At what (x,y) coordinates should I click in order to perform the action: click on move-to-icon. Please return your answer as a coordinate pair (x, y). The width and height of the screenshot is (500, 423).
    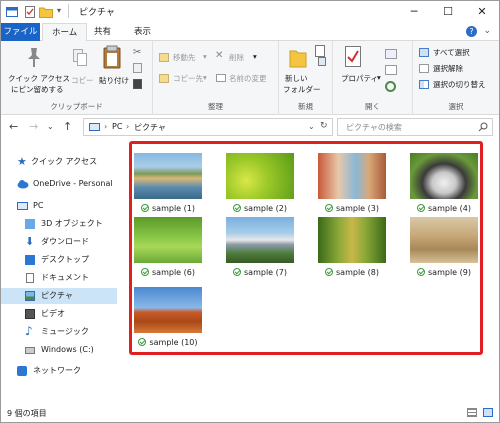
    Looking at the image, I should click on (164, 57).